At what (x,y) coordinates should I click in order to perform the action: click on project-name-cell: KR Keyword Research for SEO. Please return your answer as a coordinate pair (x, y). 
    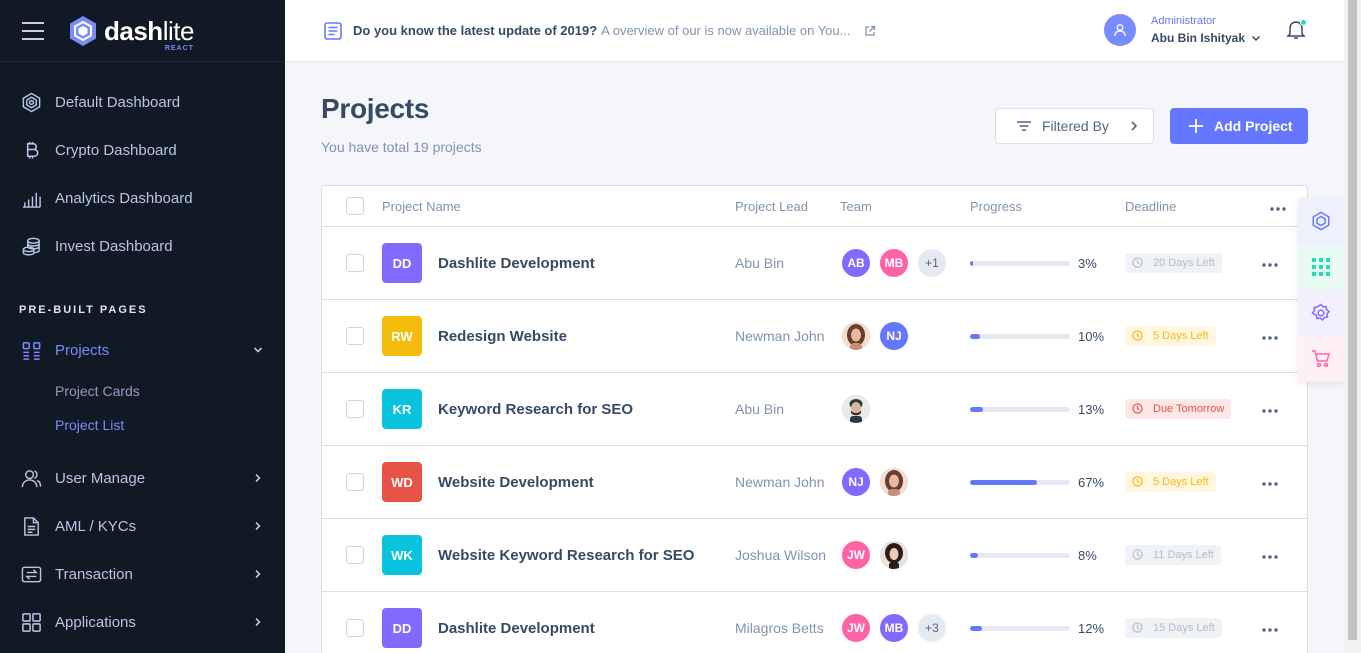
    Looking at the image, I should click on (507, 409).